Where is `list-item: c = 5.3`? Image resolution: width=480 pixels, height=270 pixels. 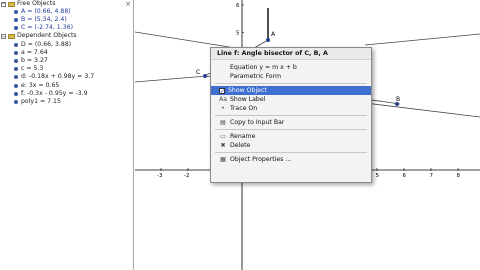 list-item: c = 5.3 is located at coordinates (66, 69).